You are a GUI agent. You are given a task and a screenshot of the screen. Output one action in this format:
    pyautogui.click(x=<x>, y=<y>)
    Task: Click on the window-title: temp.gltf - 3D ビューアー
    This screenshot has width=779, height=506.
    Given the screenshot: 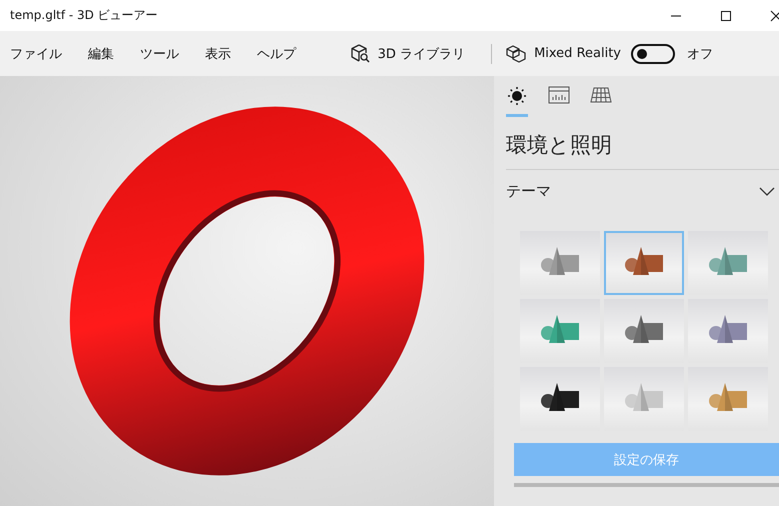 What is the action you would take?
    pyautogui.click(x=84, y=15)
    